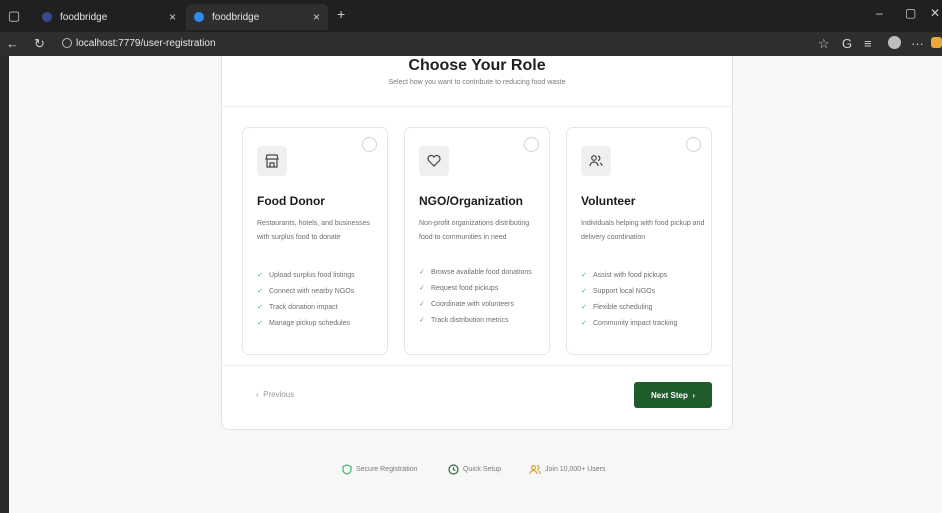 This screenshot has height=513, width=942. Describe the element at coordinates (910, 13) in the screenshot. I see `maximize-icon: ▢` at that location.